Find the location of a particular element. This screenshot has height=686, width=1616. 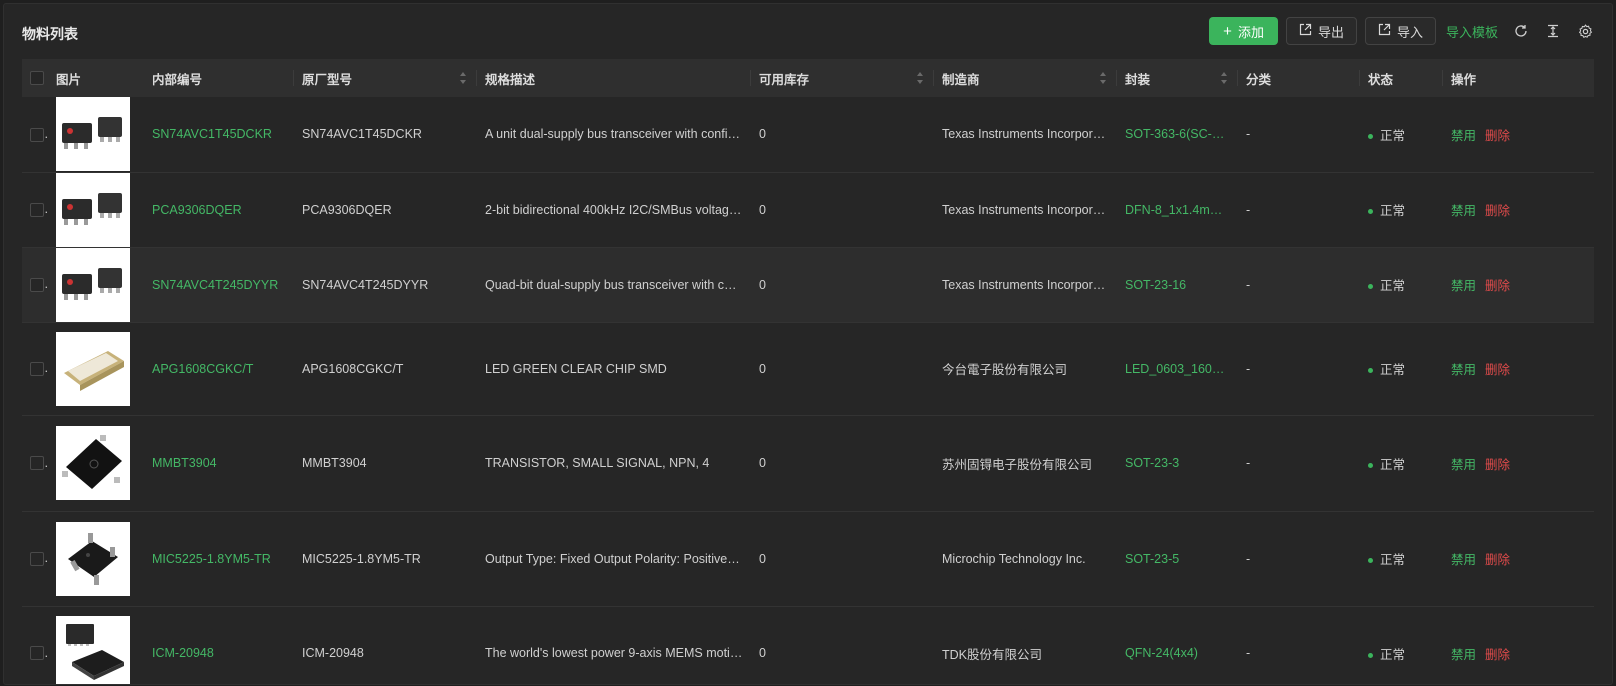

select-all-checkbox is located at coordinates (37, 78).